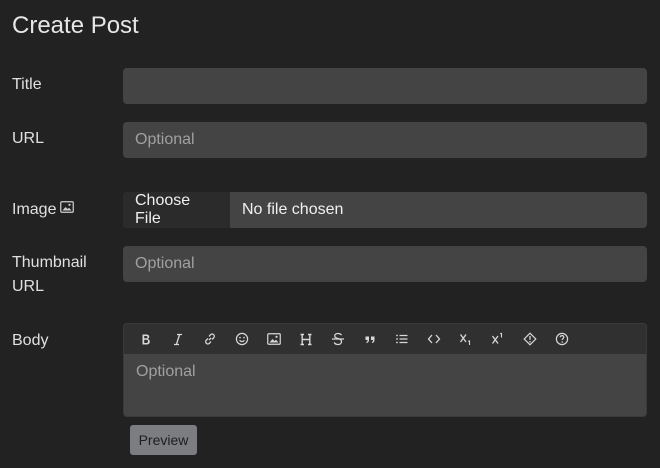 The width and height of the screenshot is (660, 468). Describe the element at coordinates (562, 339) in the screenshot. I see `help-icon` at that location.